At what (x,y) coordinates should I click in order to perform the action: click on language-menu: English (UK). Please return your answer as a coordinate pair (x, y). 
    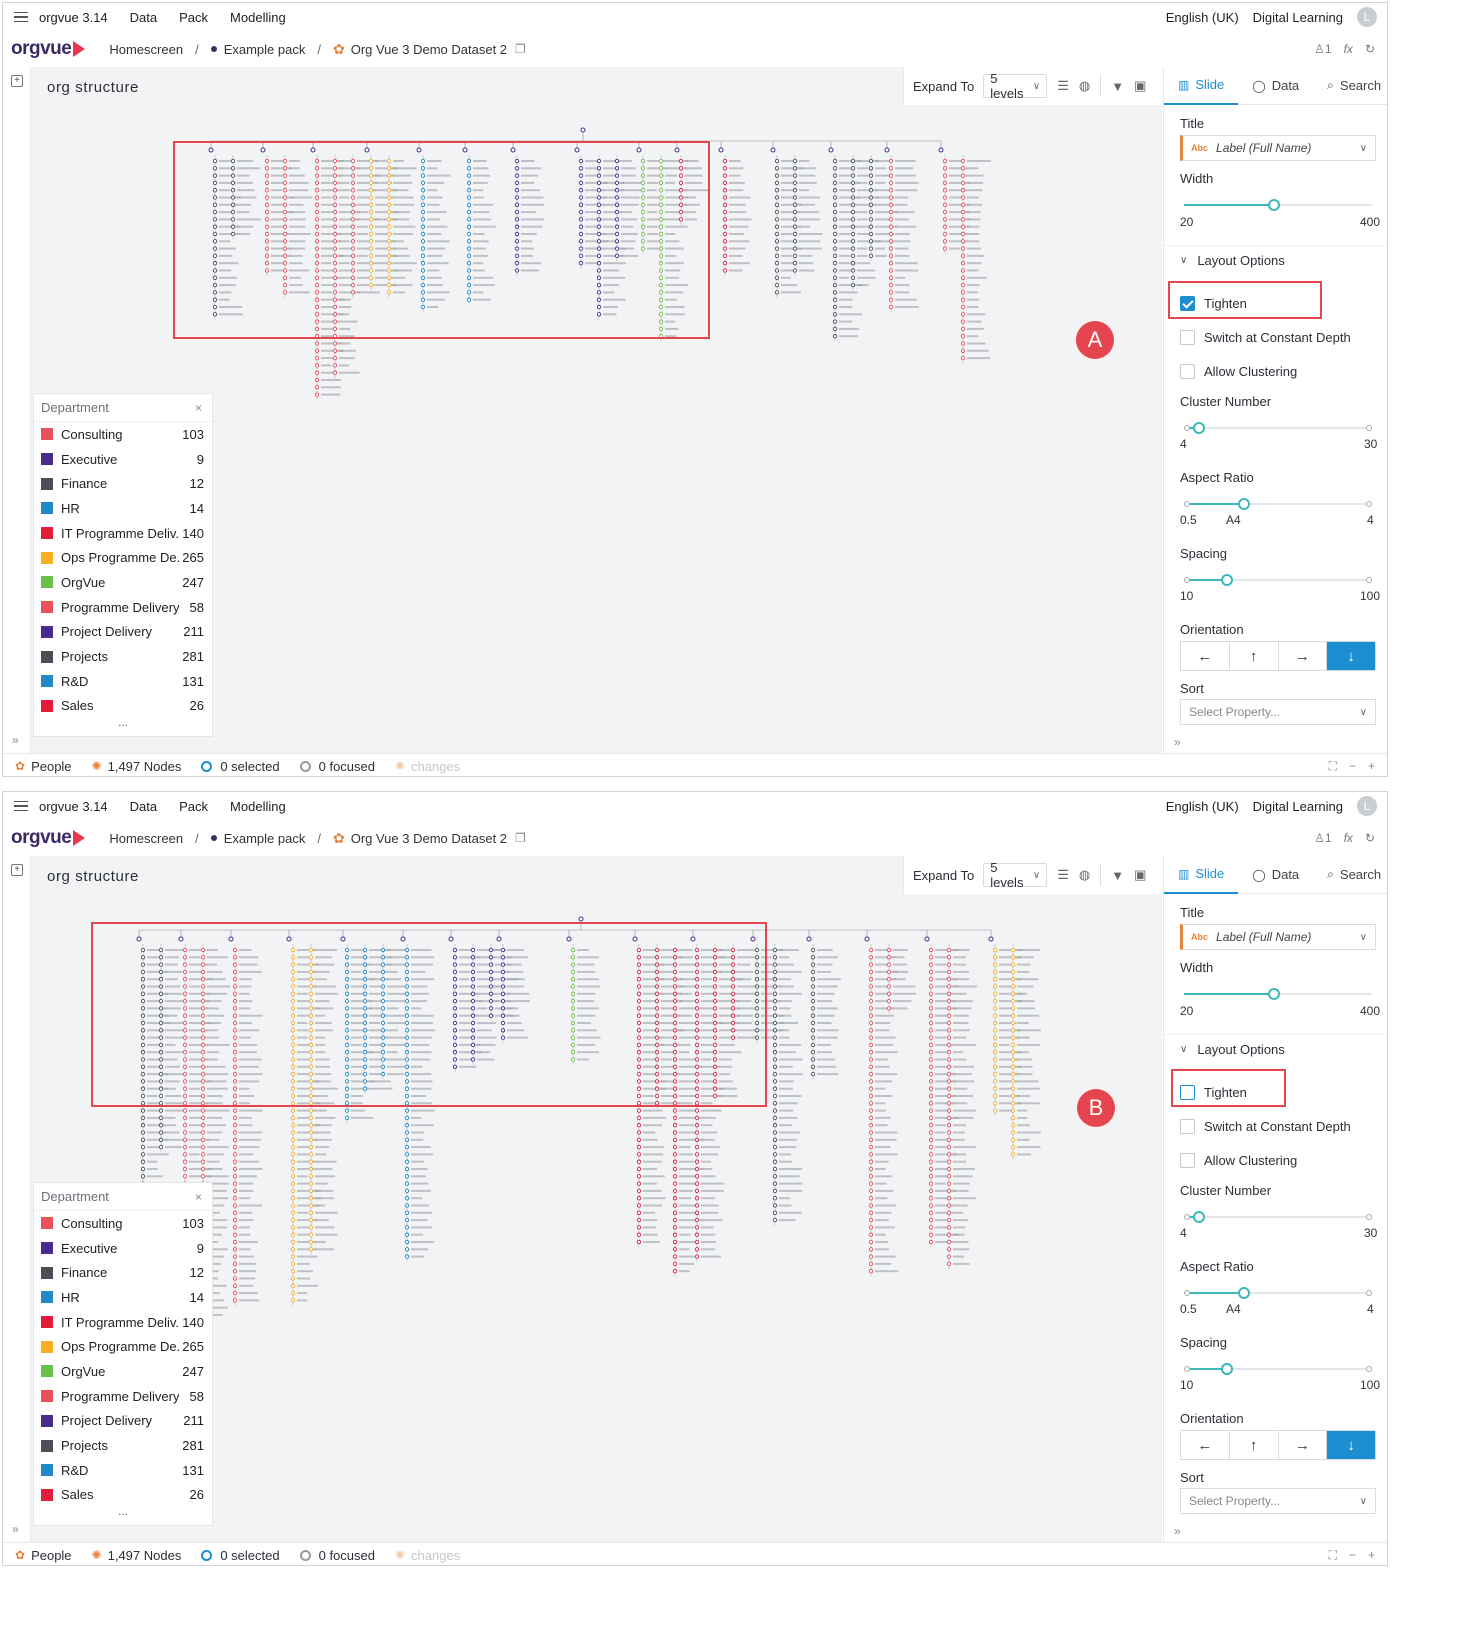
    Looking at the image, I should click on (1202, 17).